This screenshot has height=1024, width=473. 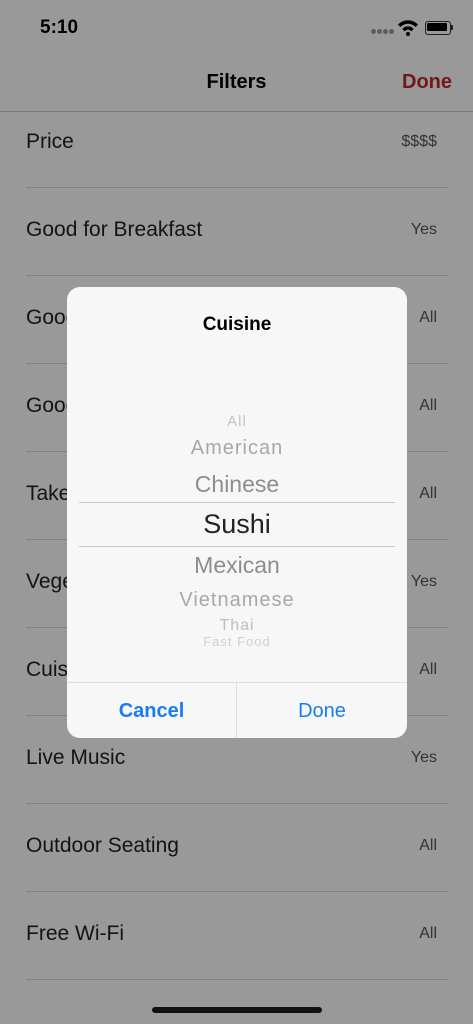 I want to click on dialog-done-button: Done, so click(x=322, y=710).